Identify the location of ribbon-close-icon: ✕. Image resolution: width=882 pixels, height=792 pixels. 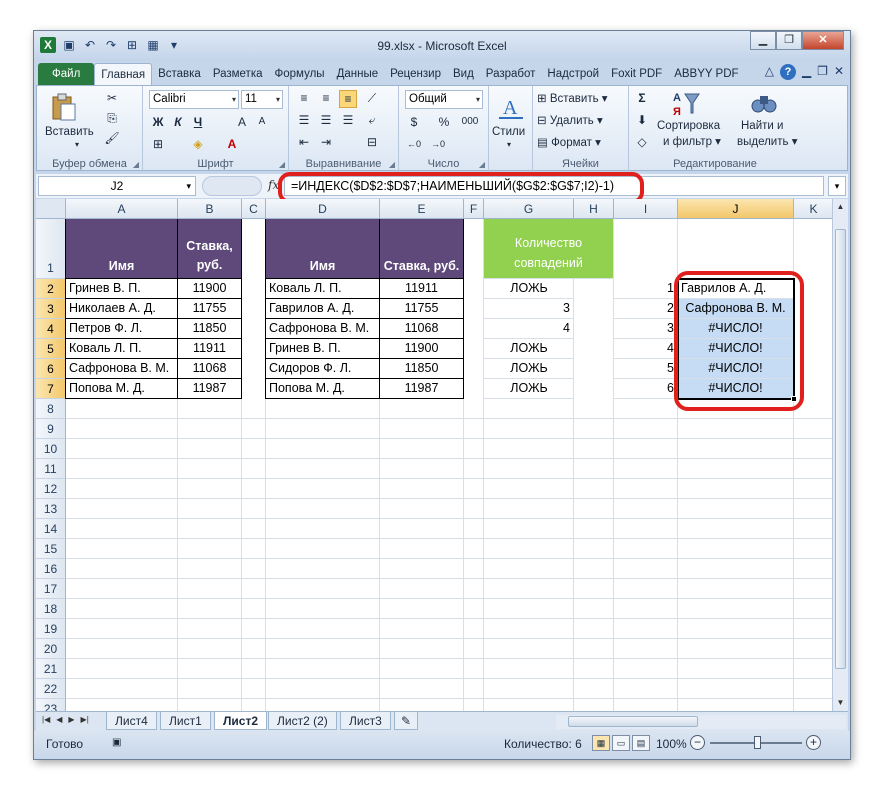
(839, 72).